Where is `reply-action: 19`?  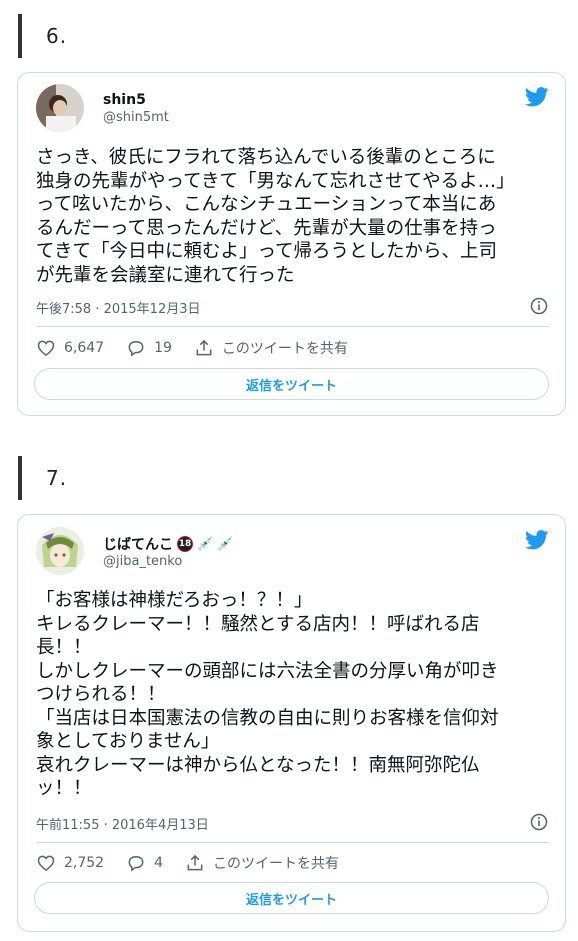 reply-action: 19 is located at coordinates (149, 348).